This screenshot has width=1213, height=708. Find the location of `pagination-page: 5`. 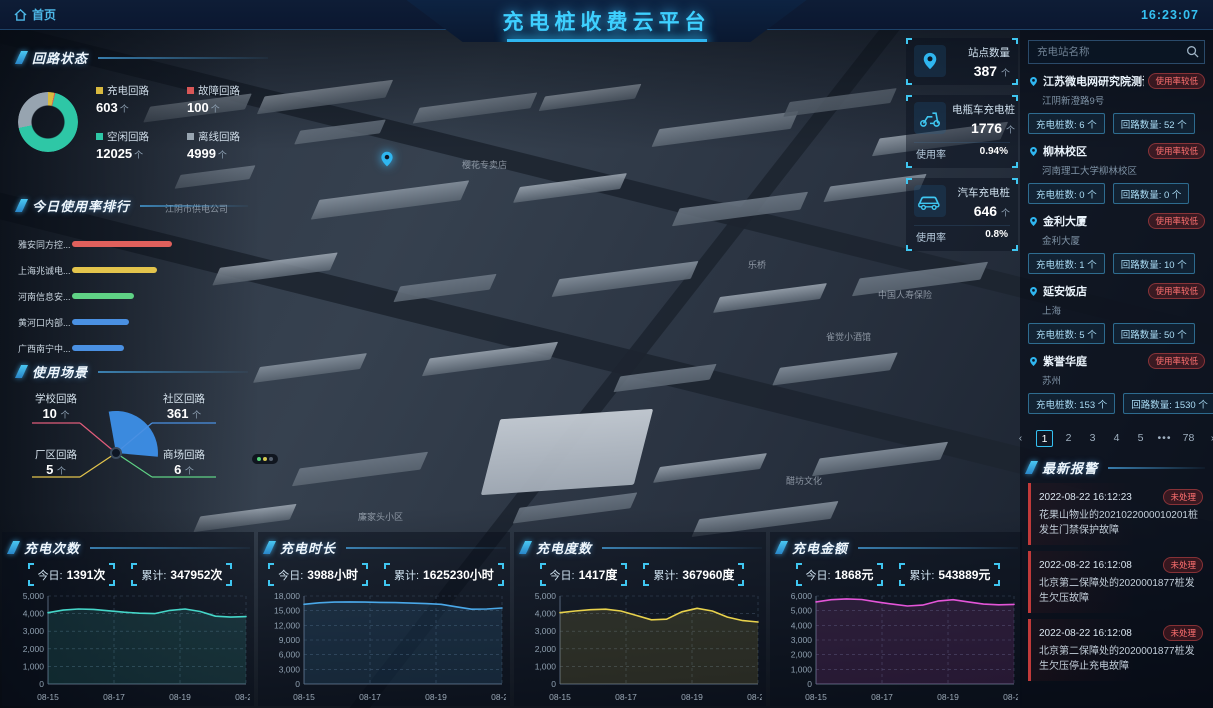

pagination-page: 5 is located at coordinates (1140, 438).